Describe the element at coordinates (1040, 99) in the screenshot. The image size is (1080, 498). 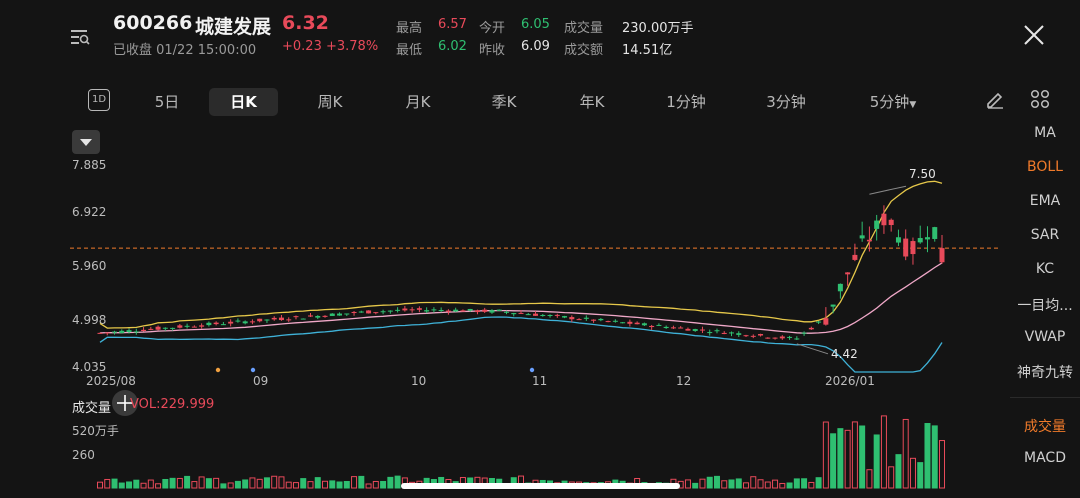
I see `grid-icon` at that location.